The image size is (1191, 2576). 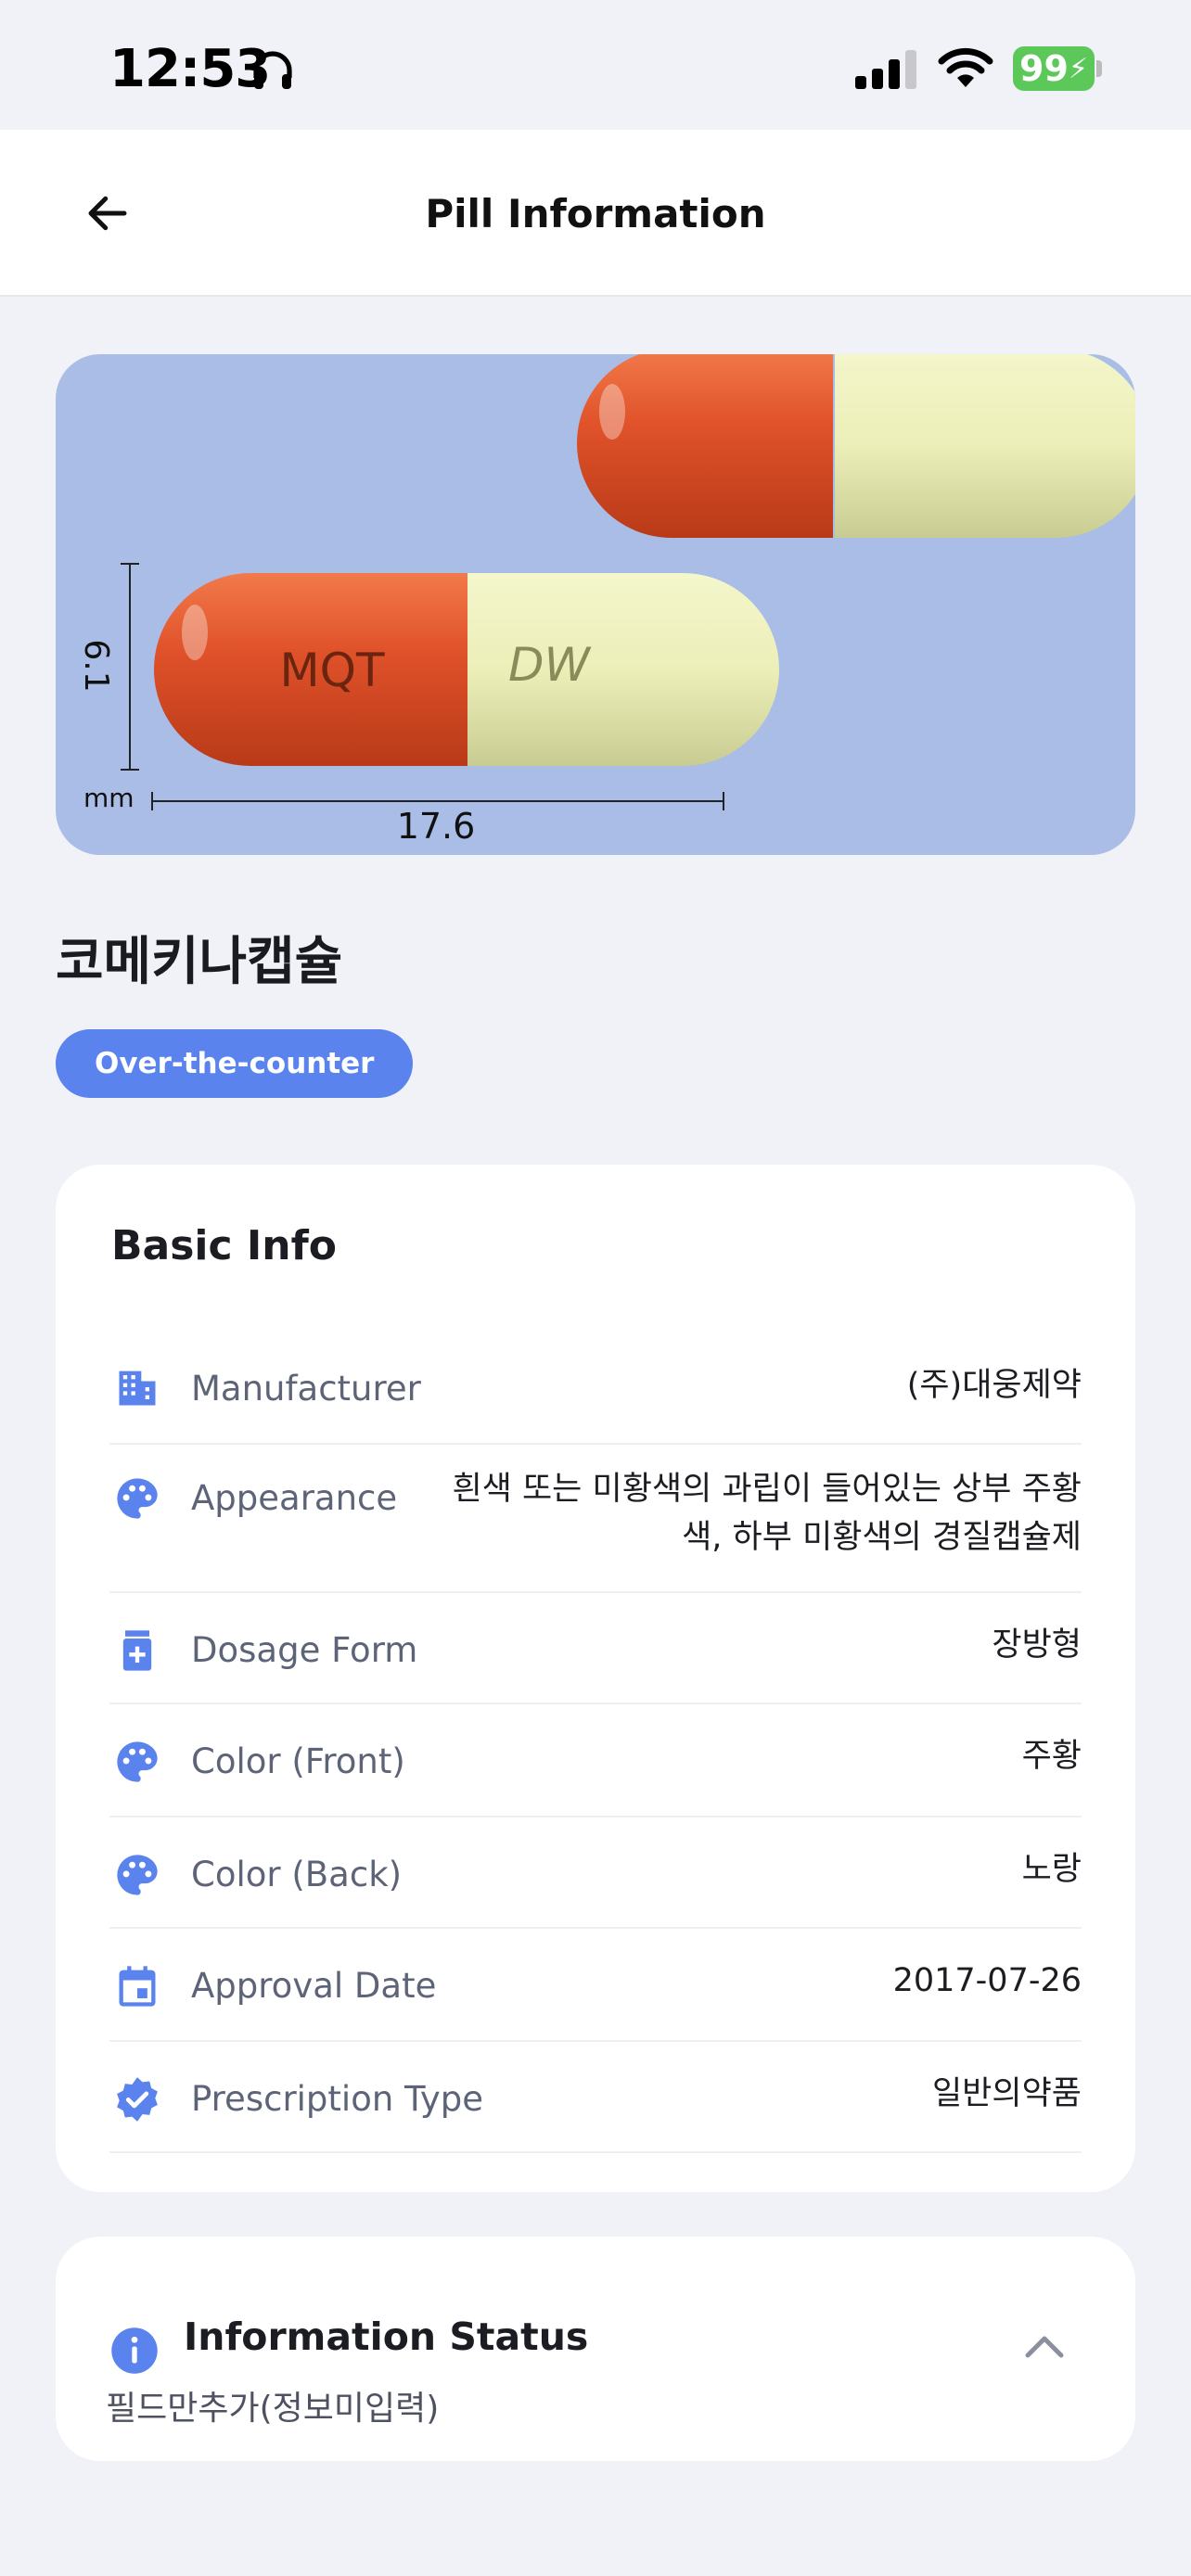 I want to click on row-label: Approval Date, so click(x=314, y=1986).